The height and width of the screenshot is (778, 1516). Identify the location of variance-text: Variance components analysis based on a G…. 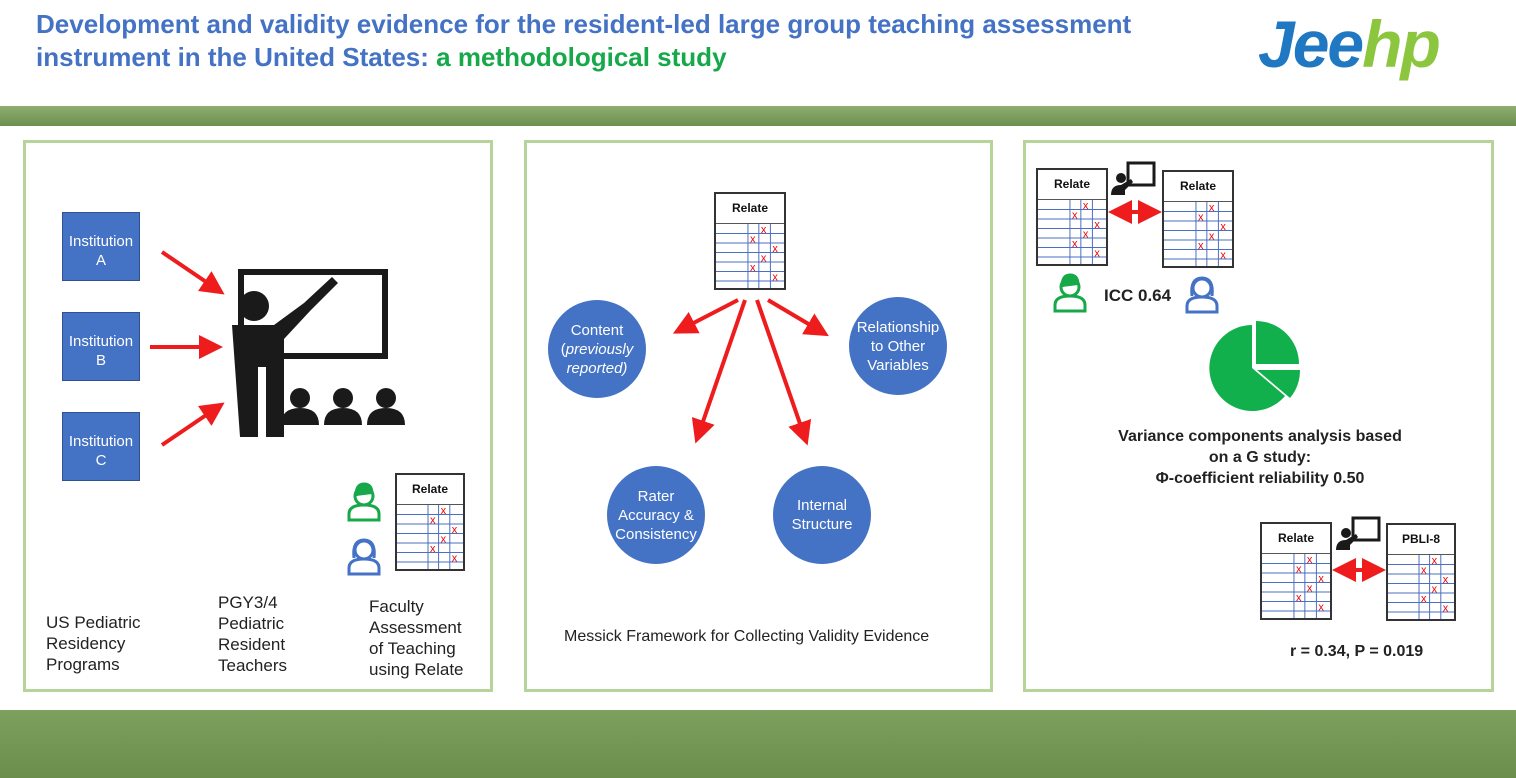
(1260, 457).